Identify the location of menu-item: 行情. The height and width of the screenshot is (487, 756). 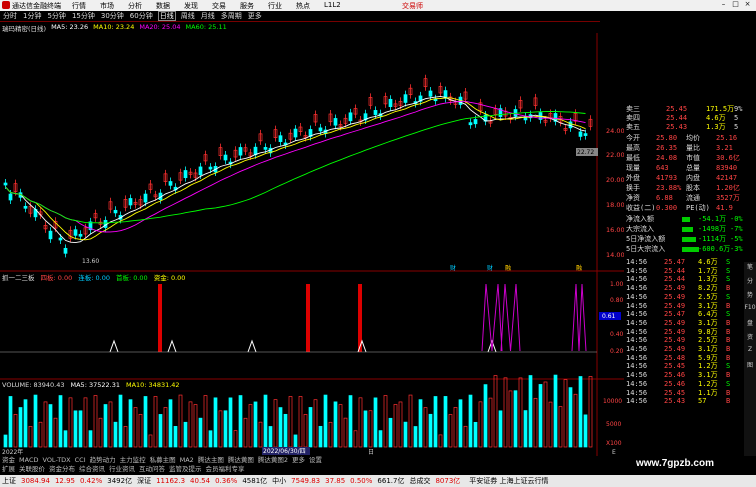
(79, 6).